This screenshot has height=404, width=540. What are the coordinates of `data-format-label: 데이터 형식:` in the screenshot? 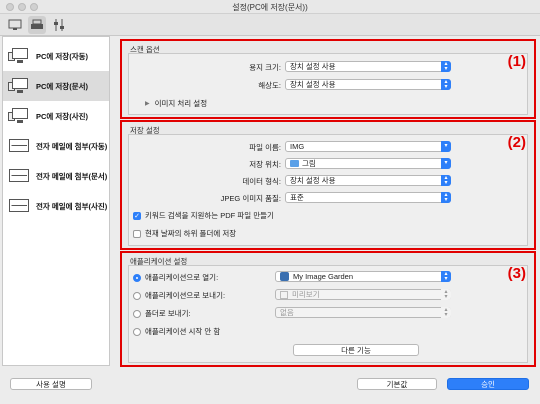 It's located at (261, 181).